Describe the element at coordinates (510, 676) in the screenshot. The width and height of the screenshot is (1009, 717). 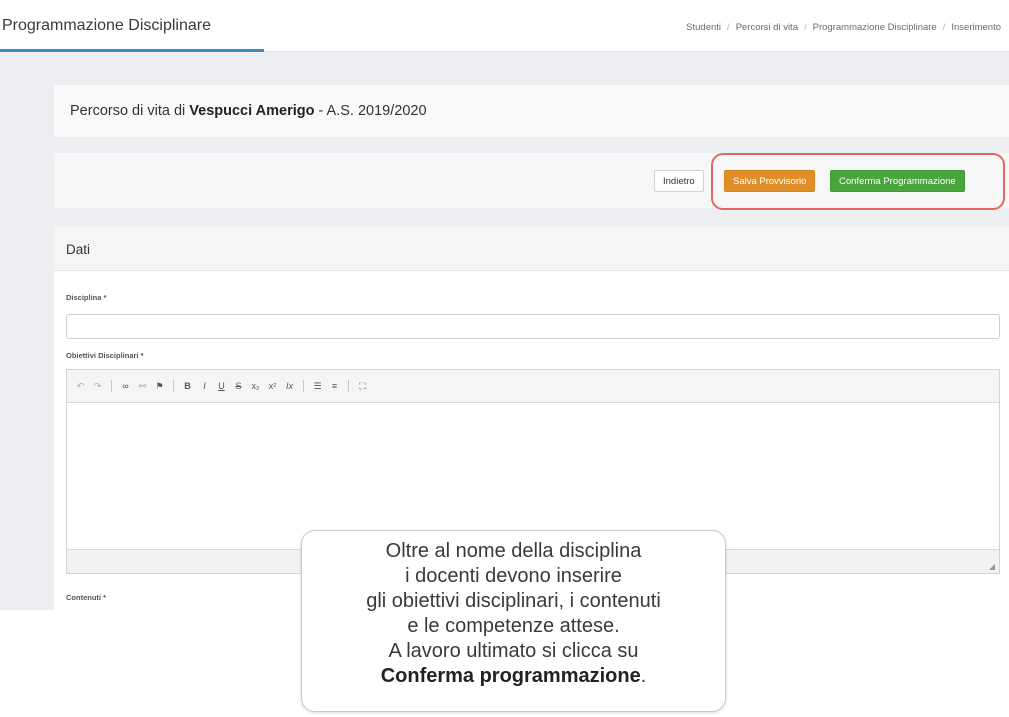
I see `callout-bold-text: Conferma programmazione` at that location.